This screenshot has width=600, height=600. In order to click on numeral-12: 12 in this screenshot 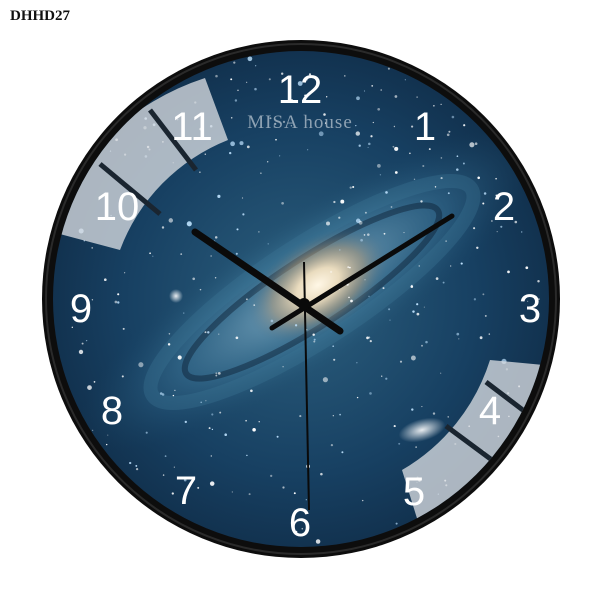, I will do `click(300, 90)`.